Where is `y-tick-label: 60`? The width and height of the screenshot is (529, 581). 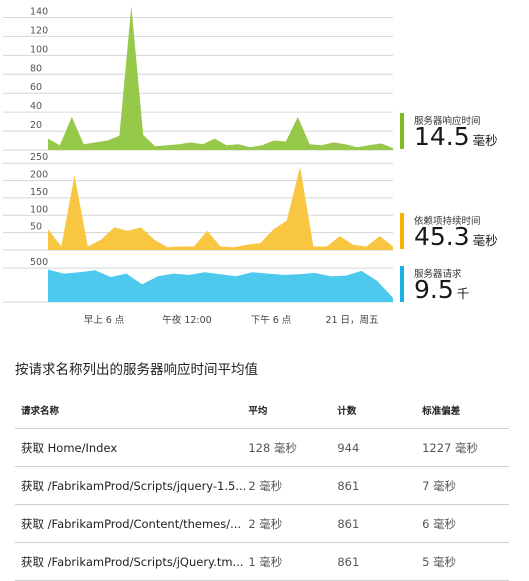
y-tick-label: 60 is located at coordinates (36, 87).